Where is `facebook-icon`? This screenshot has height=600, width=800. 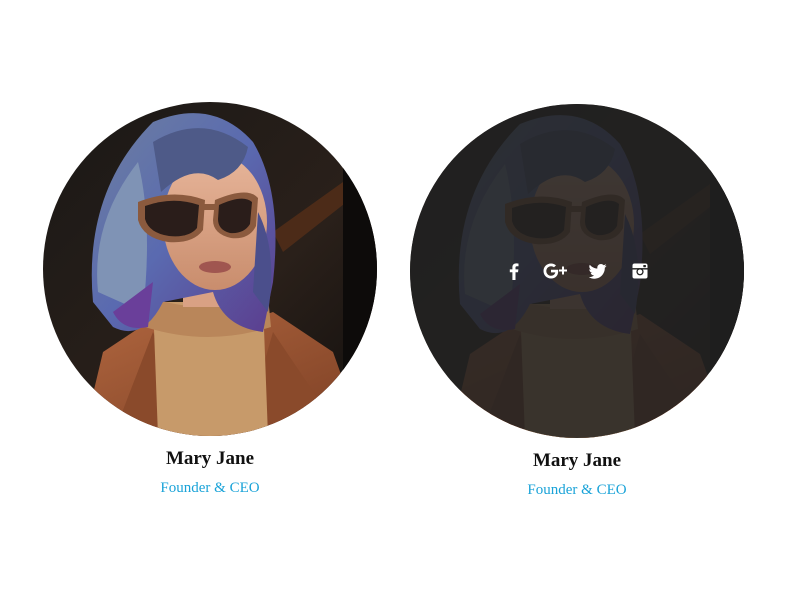 facebook-icon is located at coordinates (514, 271).